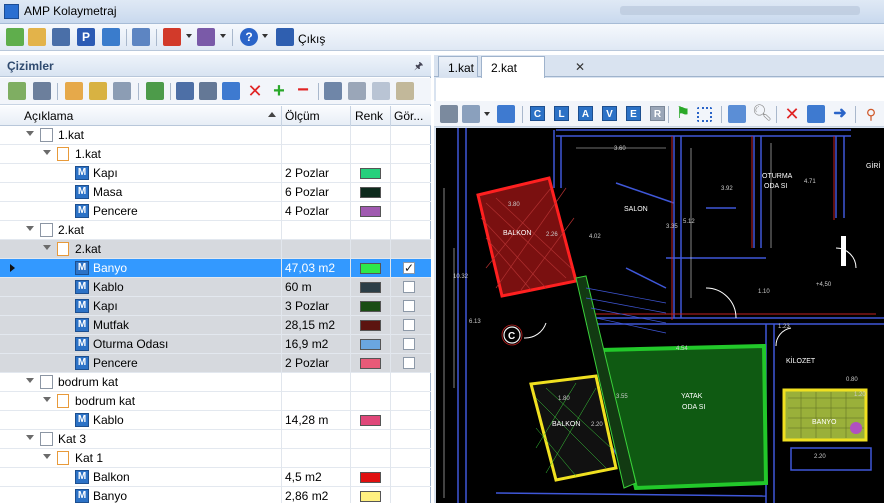  What do you see at coordinates (141, 37) in the screenshot?
I see `layout-icon` at bounding box center [141, 37].